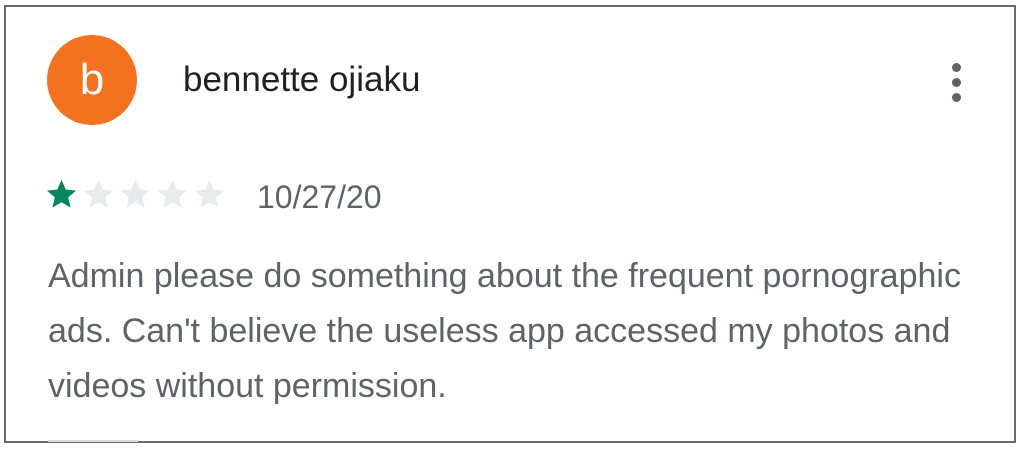 This screenshot has width=1024, height=449. What do you see at coordinates (302, 79) in the screenshot?
I see `review-author: bennette ojiaku` at bounding box center [302, 79].